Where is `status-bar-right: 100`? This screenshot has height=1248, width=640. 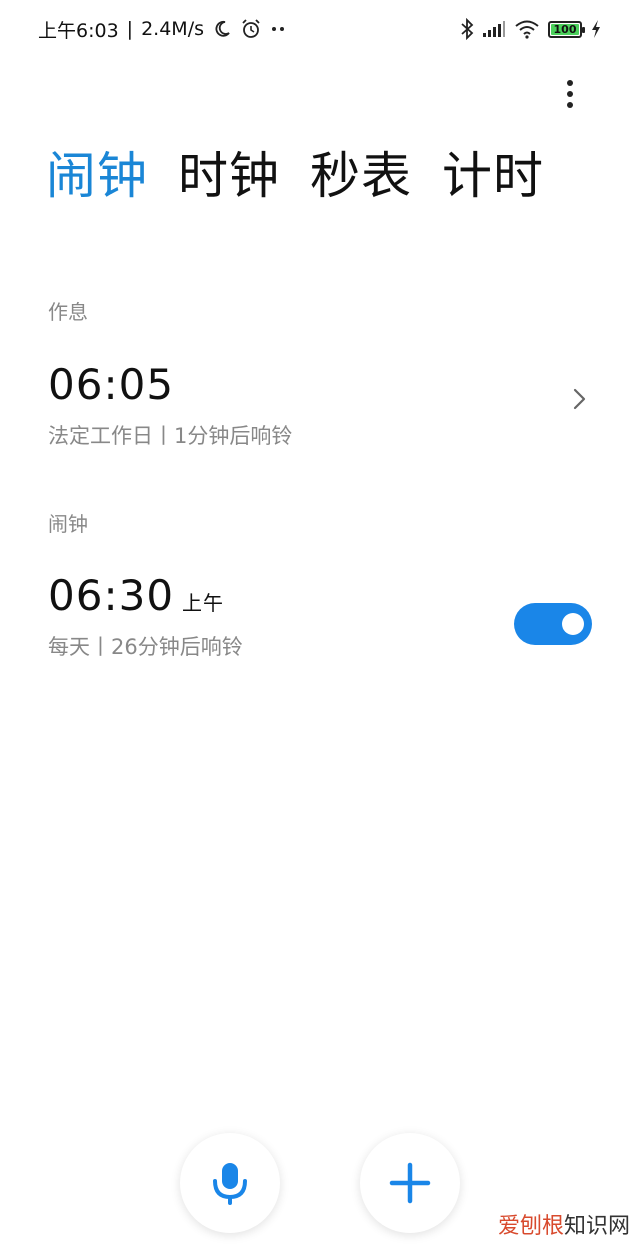 status-bar-right: 100 is located at coordinates (531, 29).